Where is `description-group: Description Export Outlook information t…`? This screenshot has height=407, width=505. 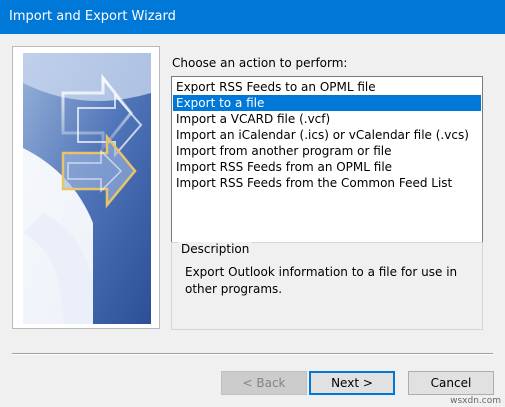
description-group: Description Export Outlook information t… is located at coordinates (327, 286).